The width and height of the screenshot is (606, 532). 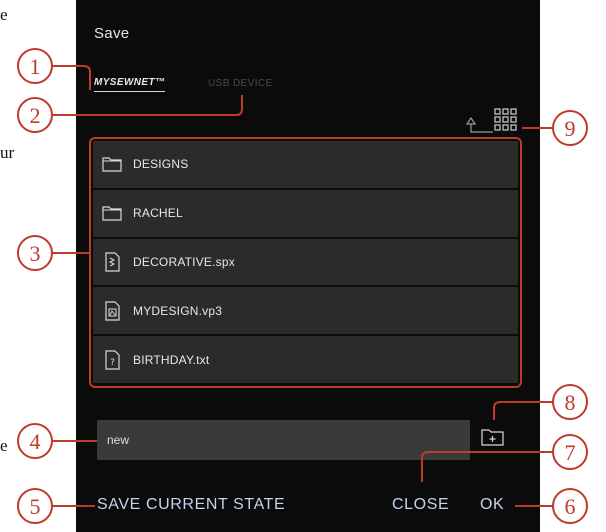 What do you see at coordinates (570, 452) in the screenshot?
I see `callout-number-7: 7` at bounding box center [570, 452].